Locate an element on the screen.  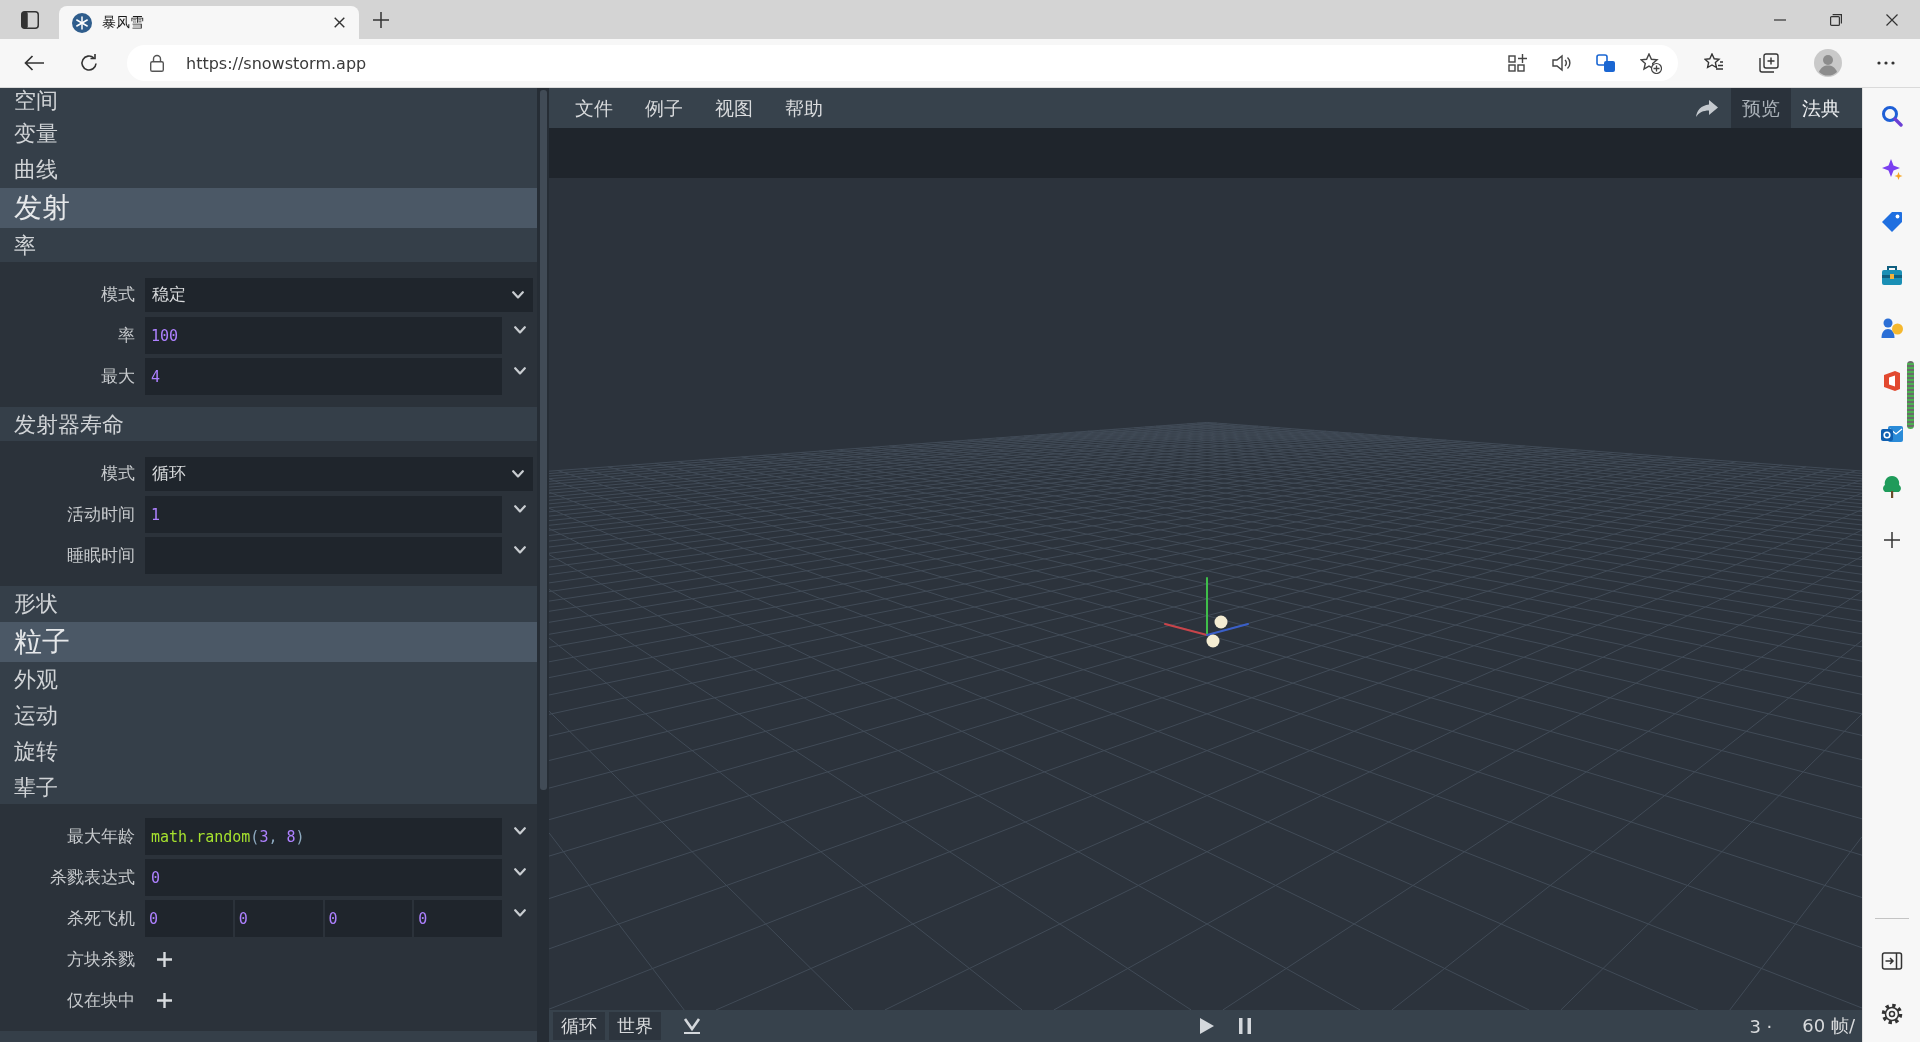
view-tab: 预览 is located at coordinates (1761, 108).